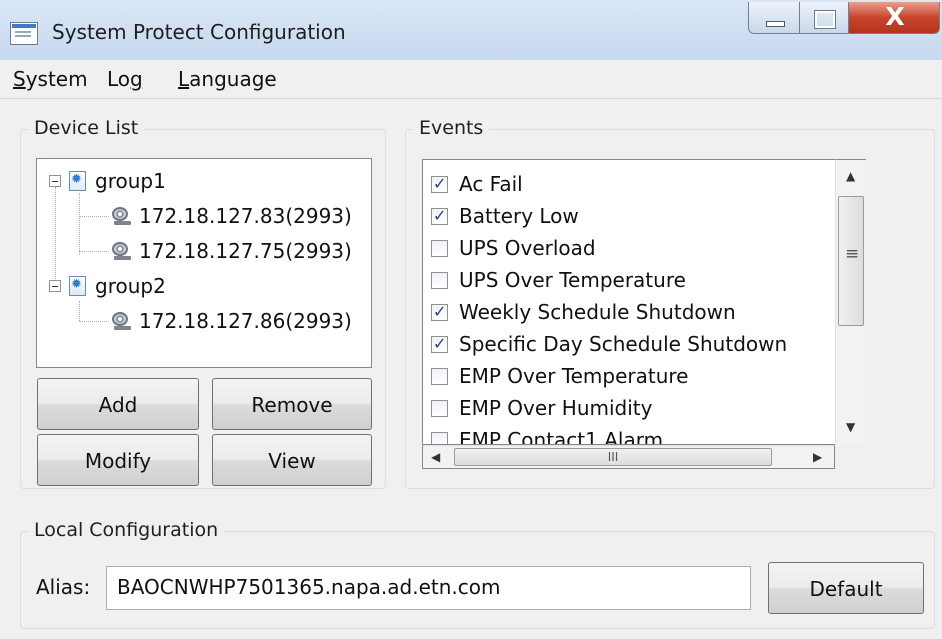 This screenshot has height=639, width=942. I want to click on tree-line-group2, so click(79, 311).